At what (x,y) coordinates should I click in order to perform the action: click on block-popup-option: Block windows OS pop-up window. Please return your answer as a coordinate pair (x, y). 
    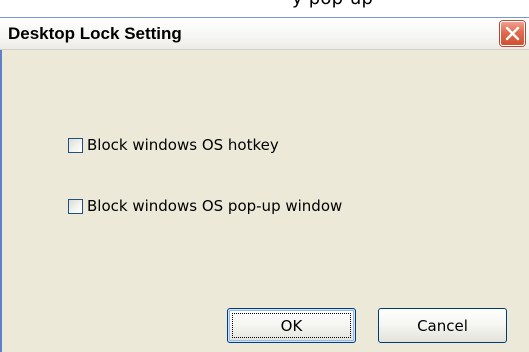
    Looking at the image, I should click on (205, 206).